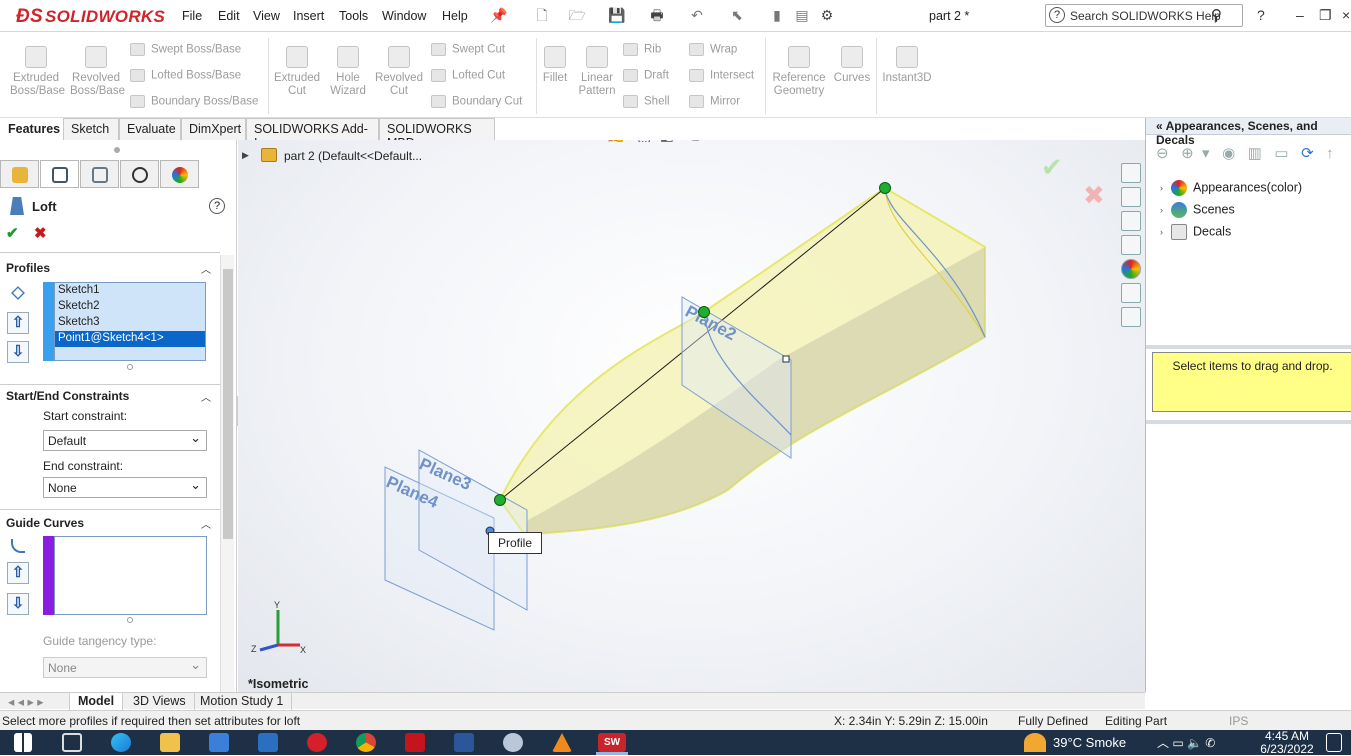 Image resolution: width=1351 pixels, height=756 pixels. I want to click on store-icon, so click(219, 742).